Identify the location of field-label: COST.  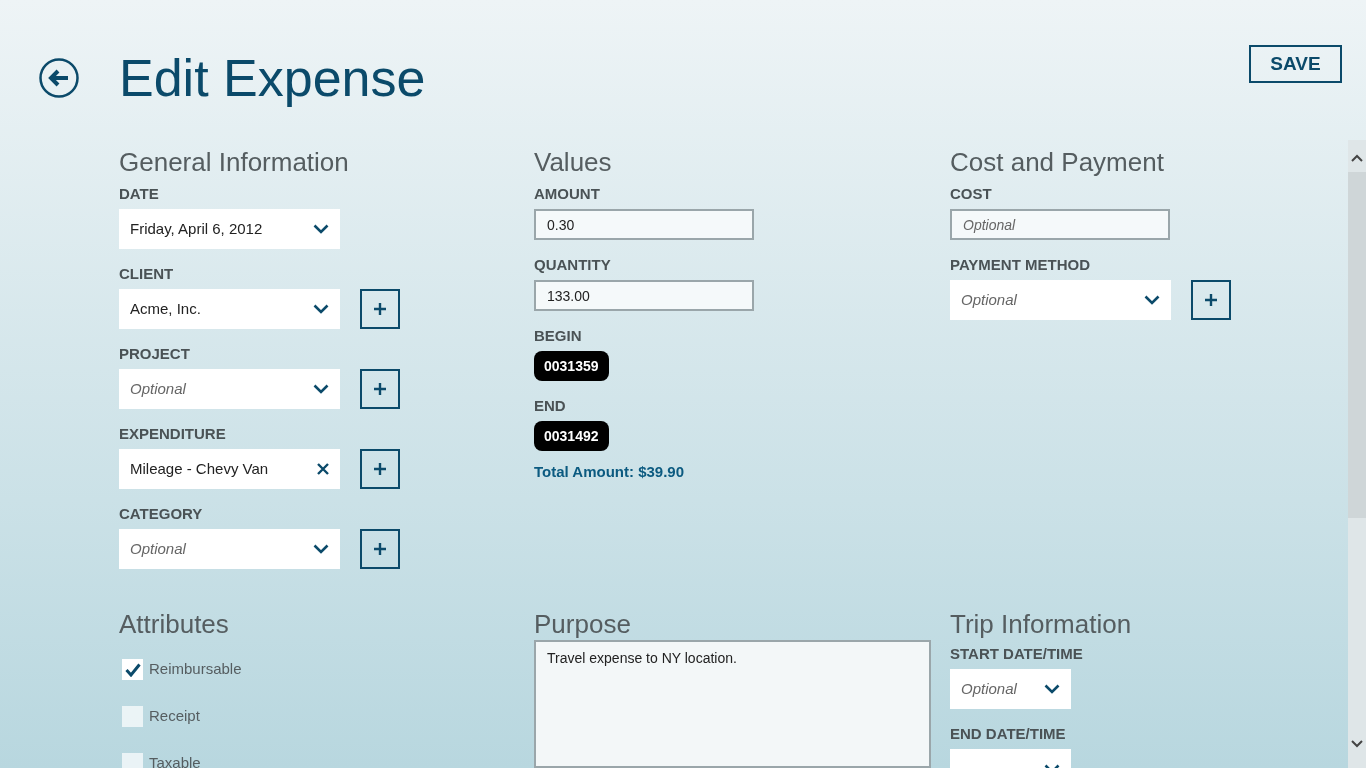
(971, 194).